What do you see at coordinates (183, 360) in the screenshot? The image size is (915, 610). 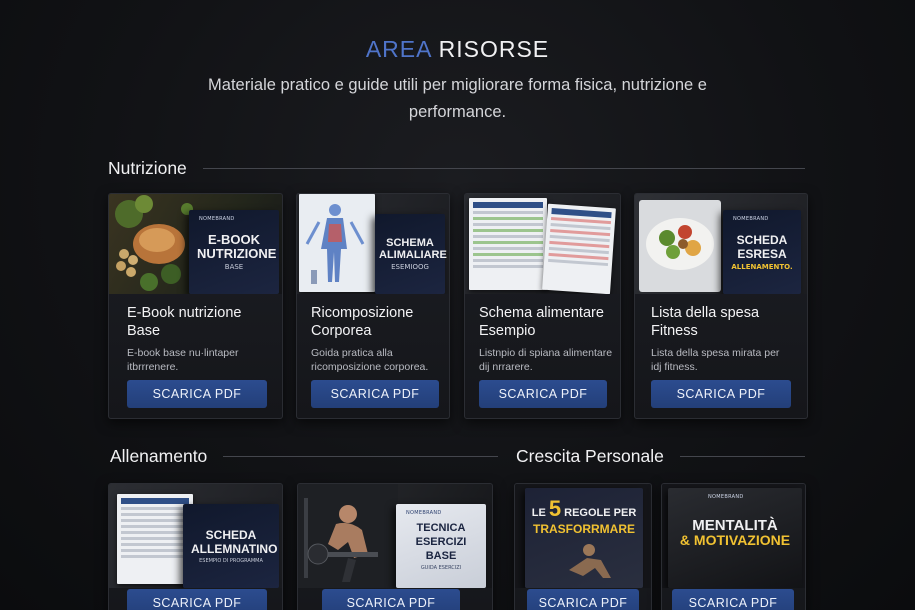 I see `card-description: E-book base nu·lintaper itbrrrenere.` at bounding box center [183, 360].